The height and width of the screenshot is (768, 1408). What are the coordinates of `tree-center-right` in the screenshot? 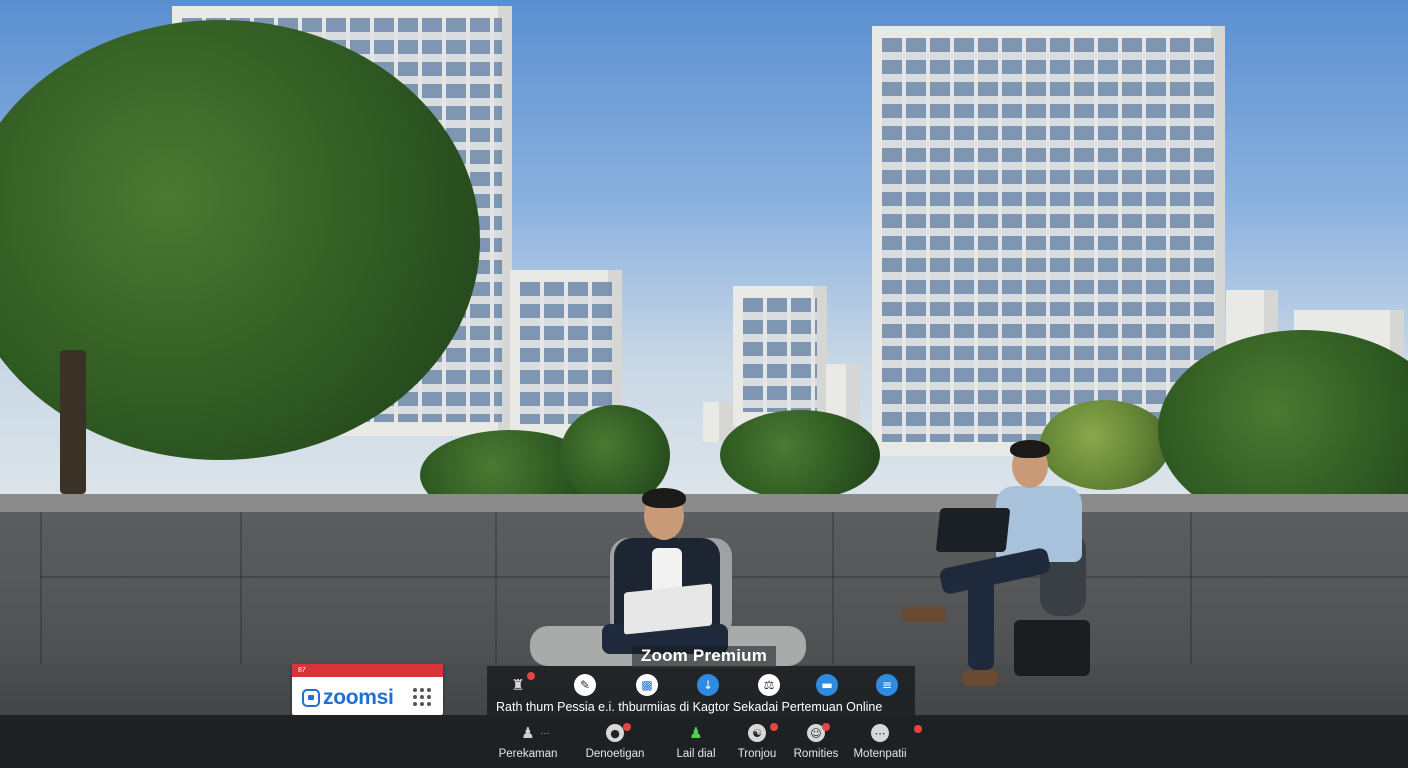 It's located at (800, 455).